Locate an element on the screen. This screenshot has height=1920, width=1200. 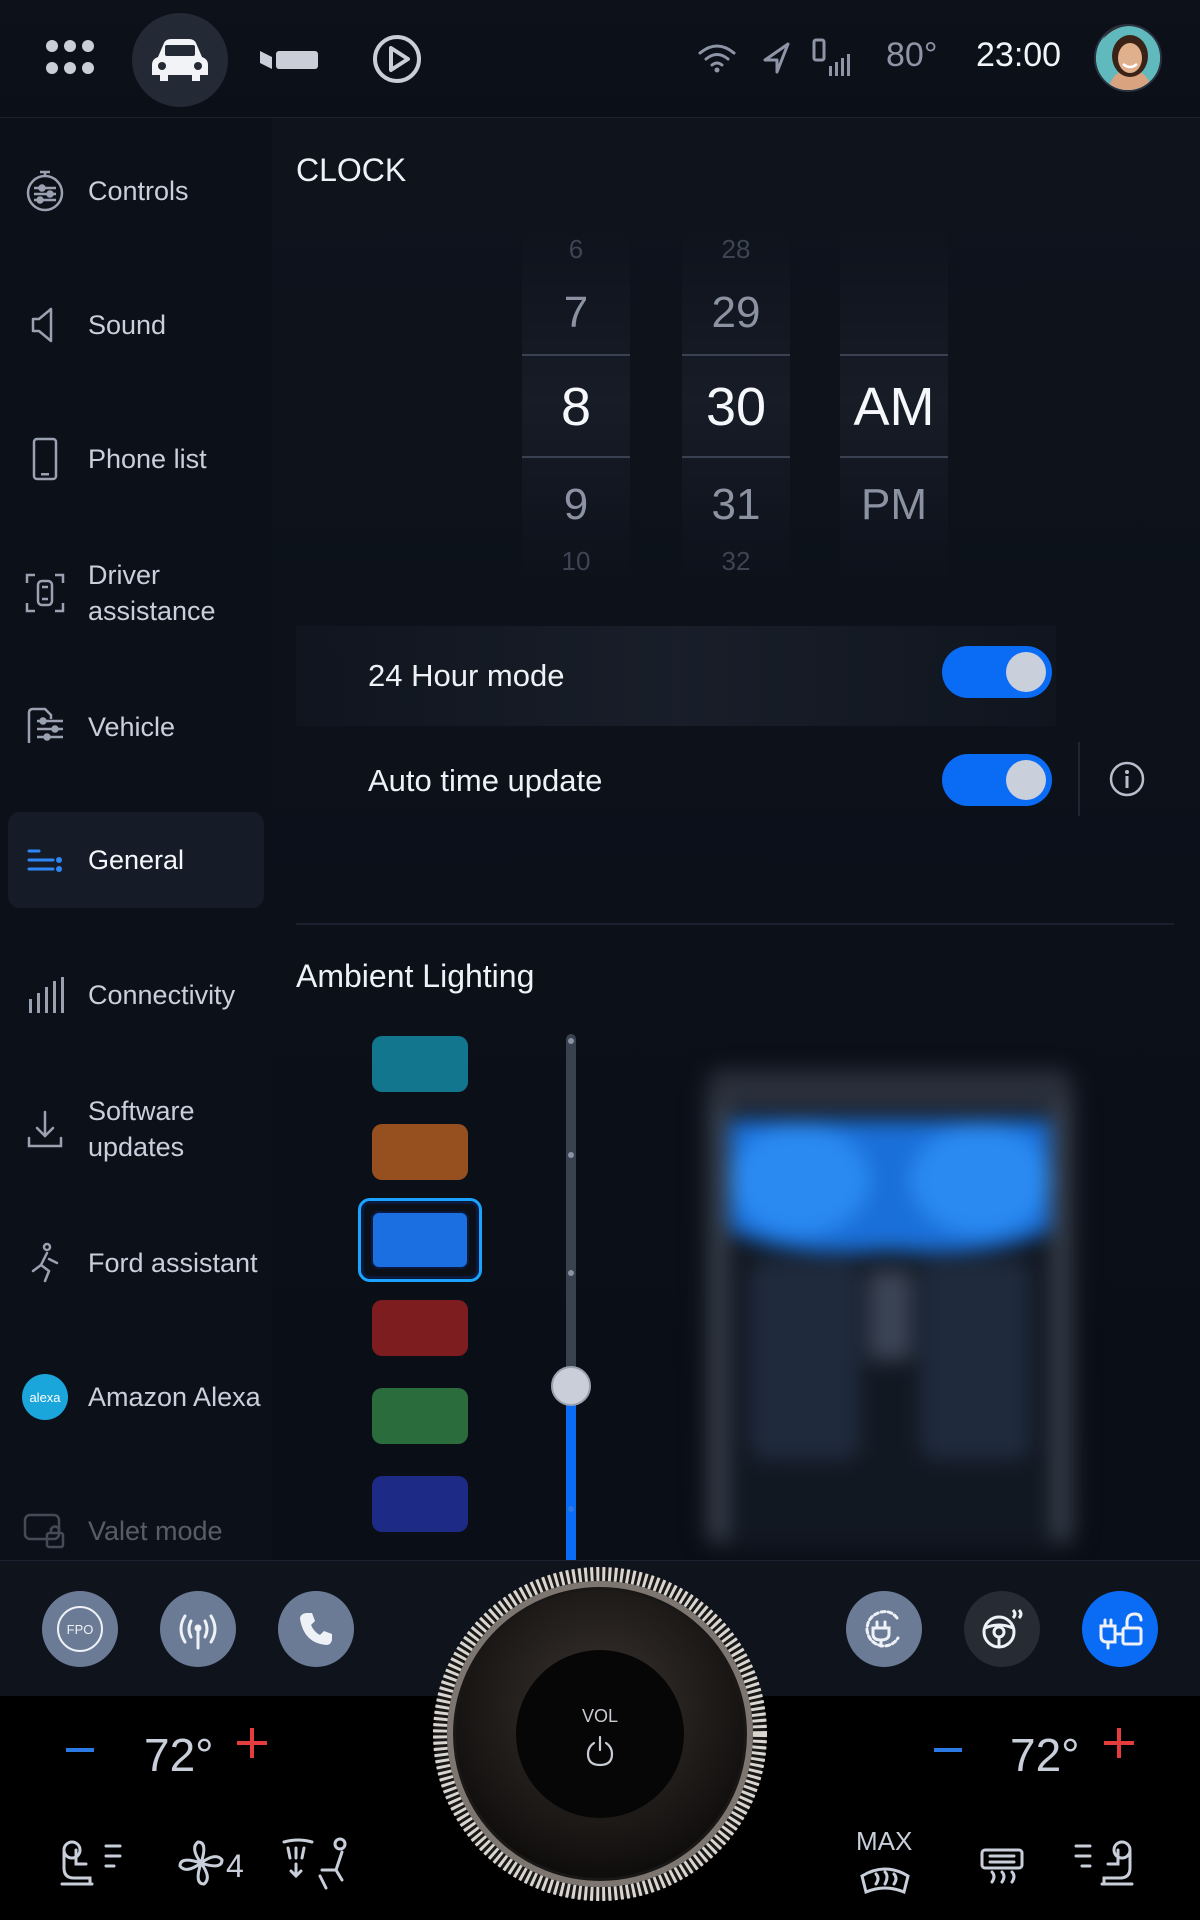
pro-power-icon is located at coordinates (1121, 1631).